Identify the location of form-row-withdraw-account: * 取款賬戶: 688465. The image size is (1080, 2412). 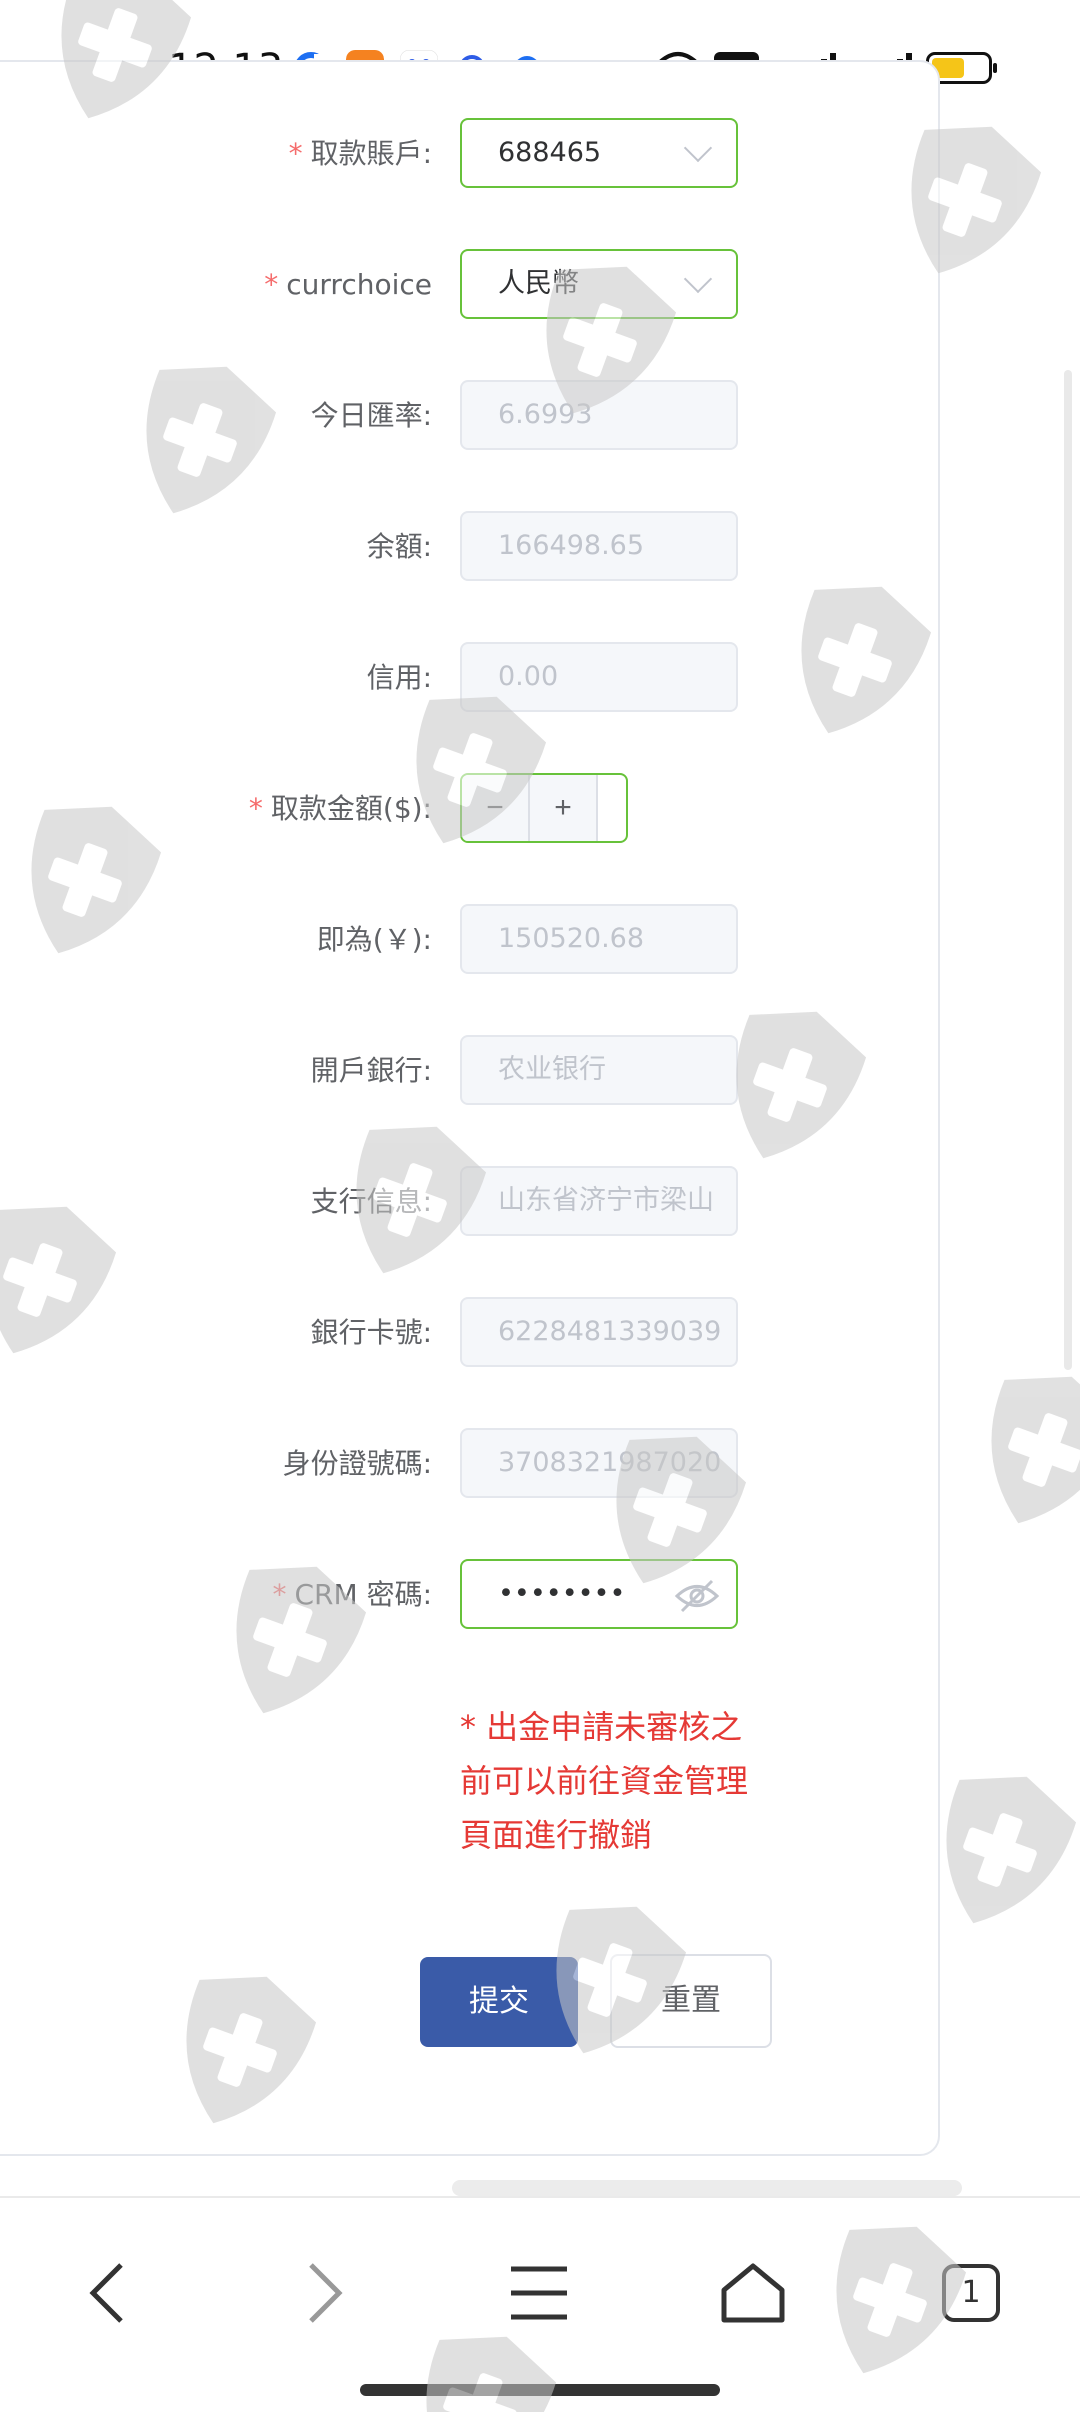
(500, 154).